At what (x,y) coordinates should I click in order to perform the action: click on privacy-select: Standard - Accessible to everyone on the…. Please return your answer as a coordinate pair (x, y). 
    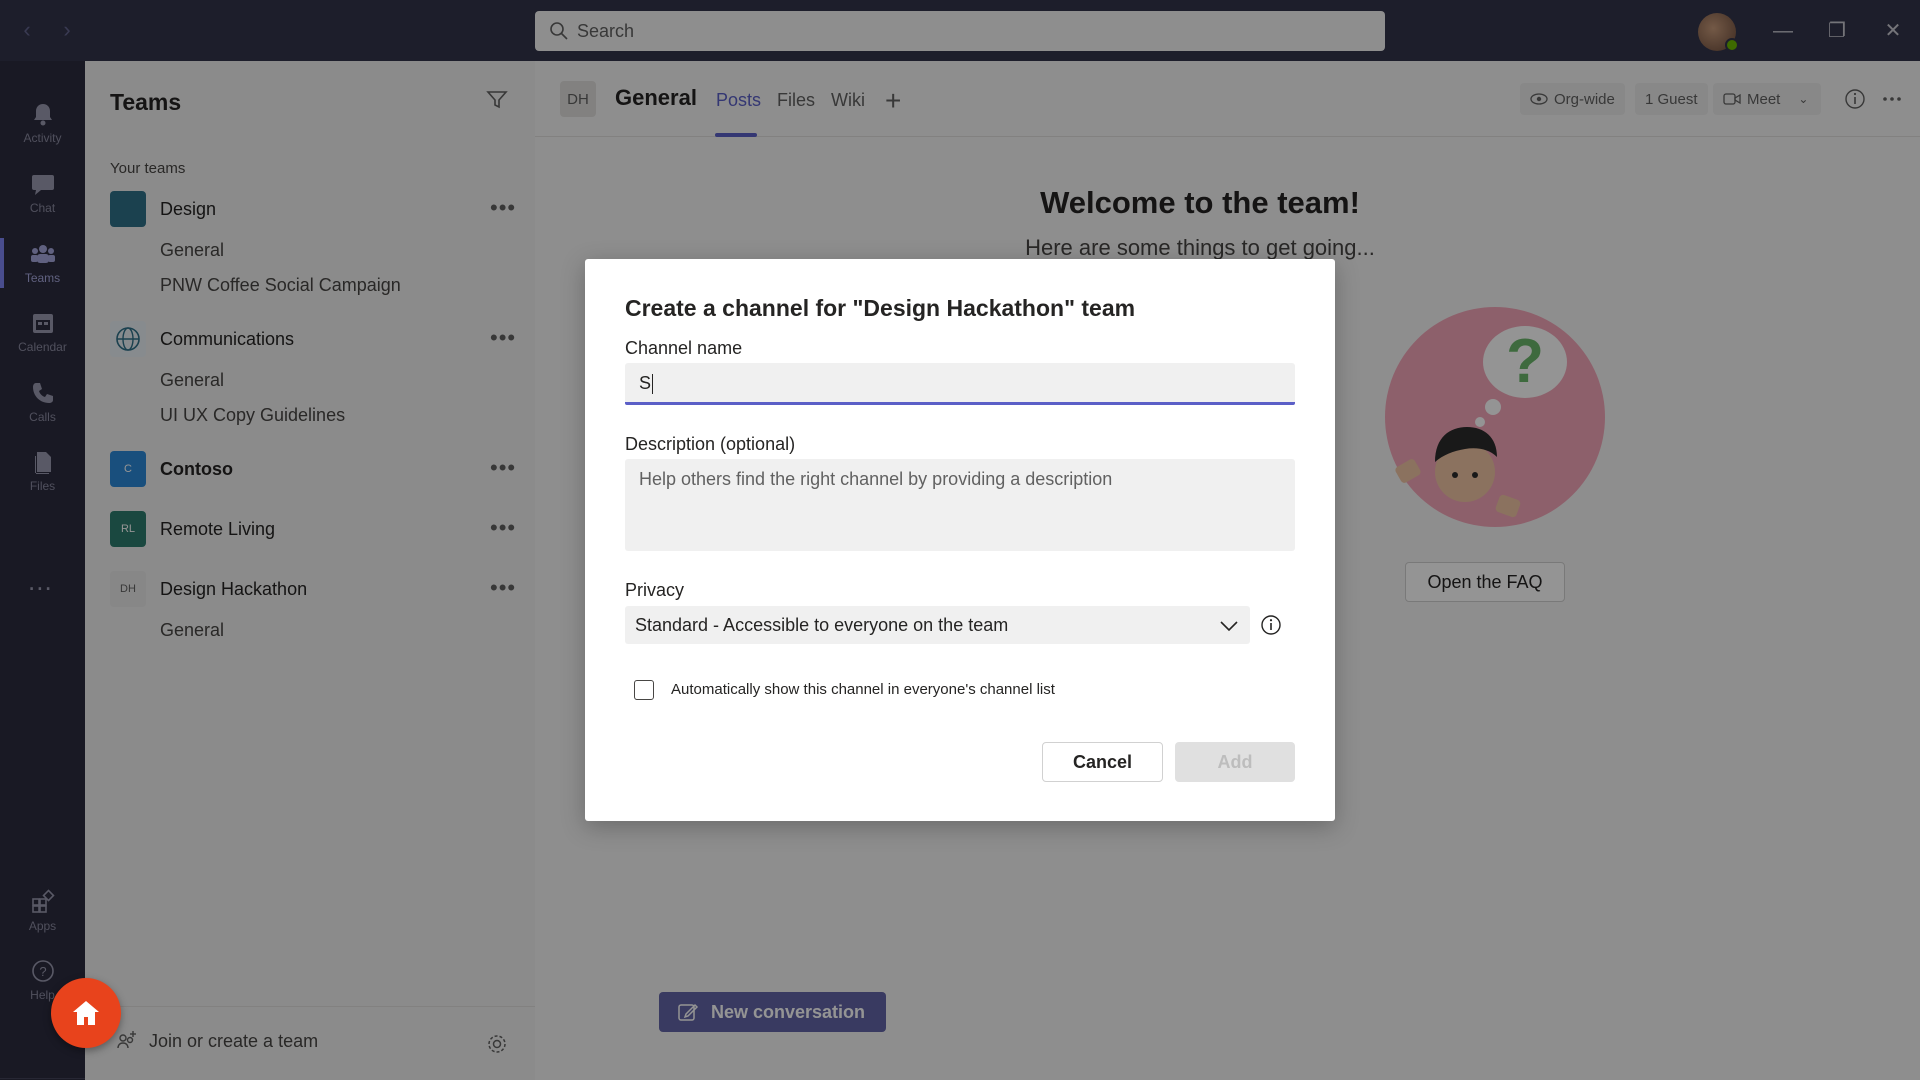
    Looking at the image, I should click on (937, 625).